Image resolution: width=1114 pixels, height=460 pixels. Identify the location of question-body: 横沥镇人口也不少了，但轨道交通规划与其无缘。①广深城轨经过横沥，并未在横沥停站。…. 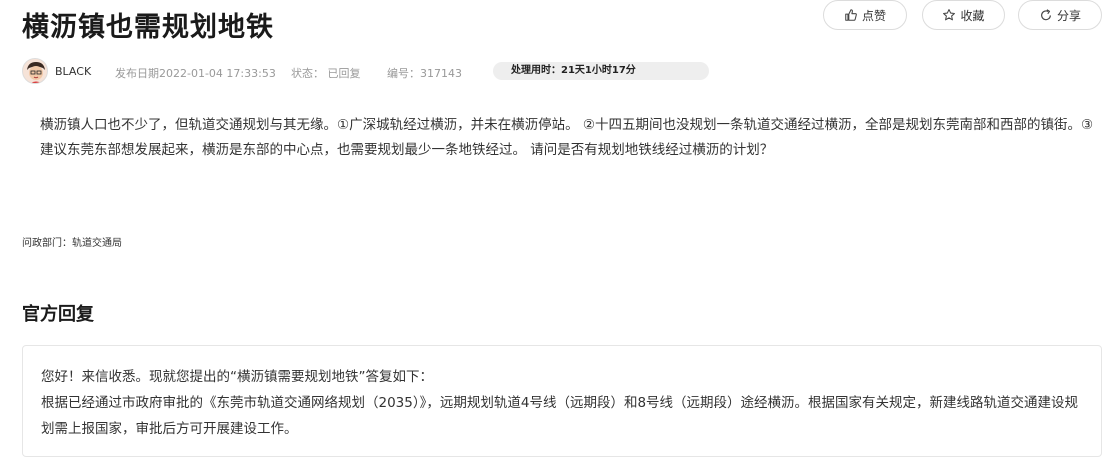
(567, 137).